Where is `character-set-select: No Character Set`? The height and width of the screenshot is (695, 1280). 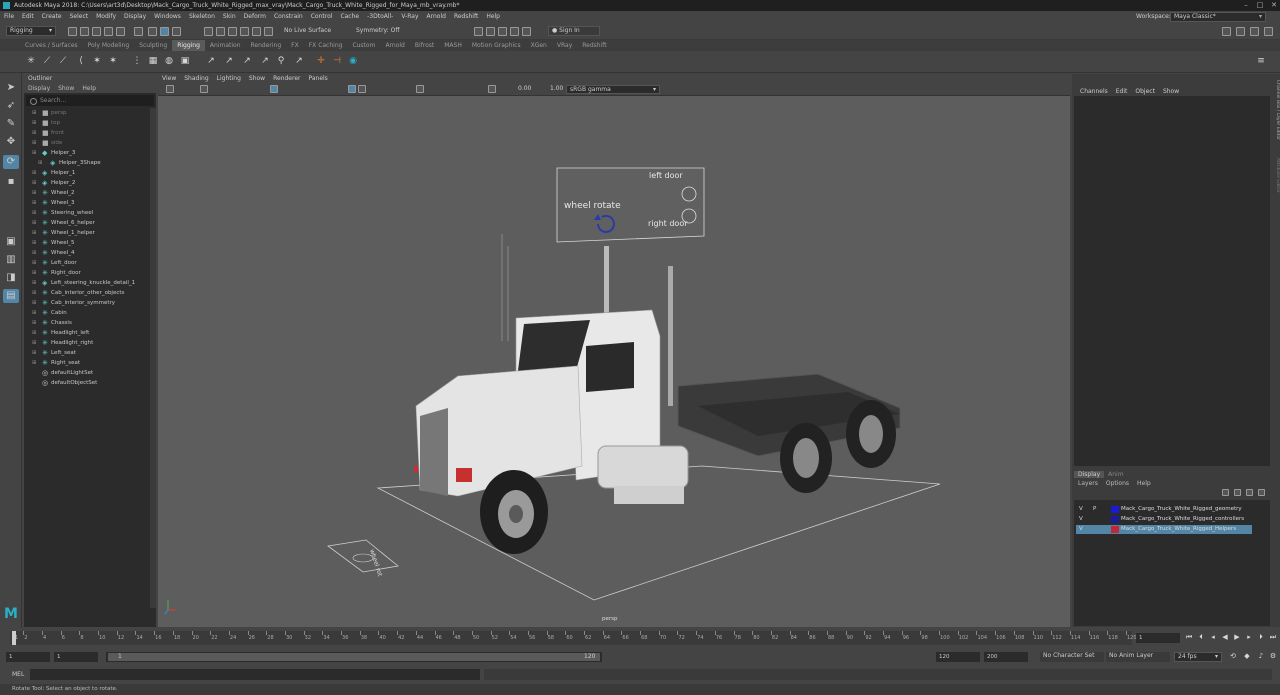 character-set-select: No Character Set is located at coordinates (1072, 657).